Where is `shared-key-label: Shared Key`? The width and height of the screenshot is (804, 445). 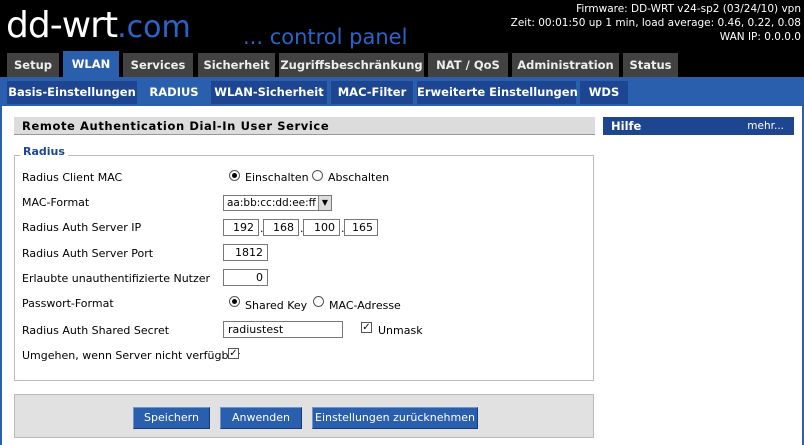 shared-key-label: Shared Key is located at coordinates (276, 305).